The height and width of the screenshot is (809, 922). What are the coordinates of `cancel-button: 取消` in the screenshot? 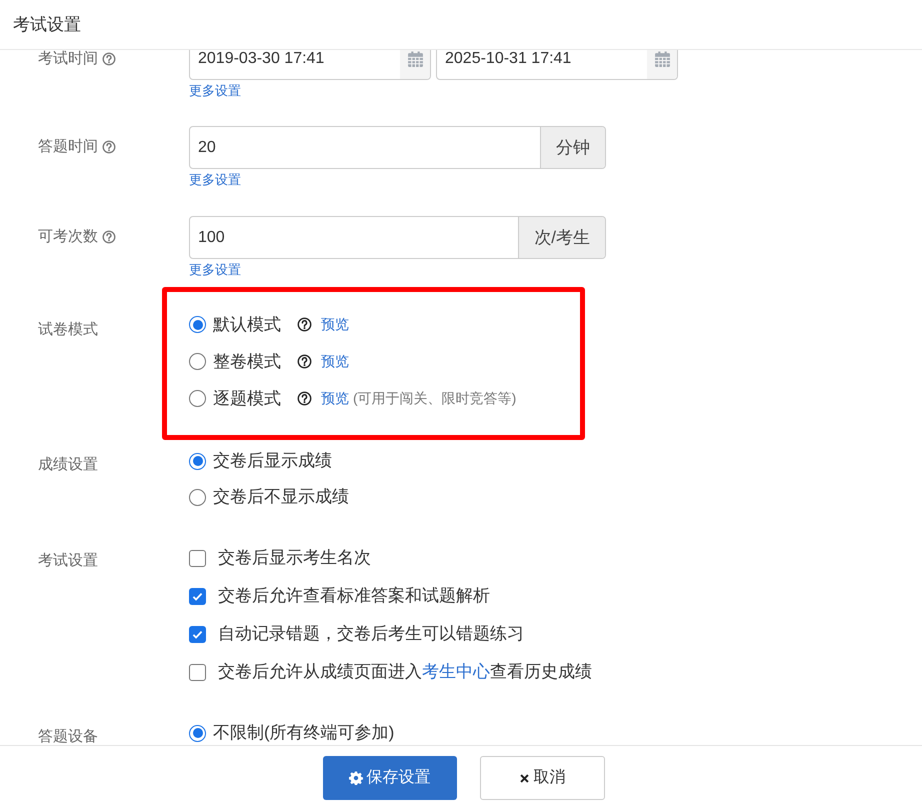 It's located at (542, 778).